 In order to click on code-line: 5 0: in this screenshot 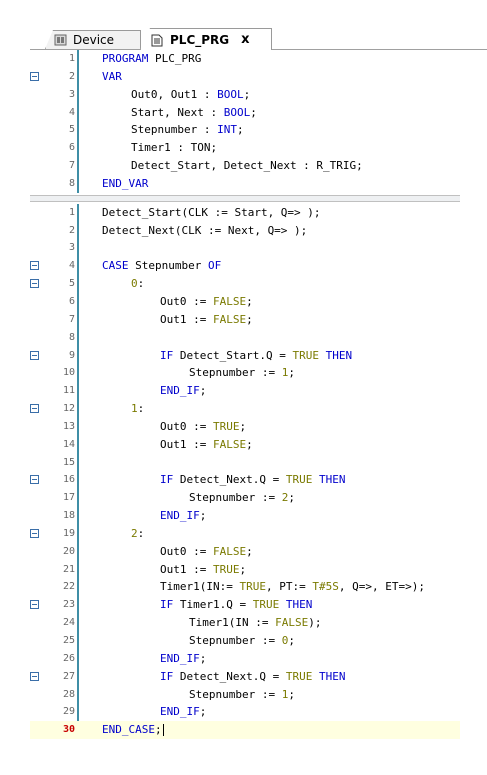, I will do `click(245, 284)`.